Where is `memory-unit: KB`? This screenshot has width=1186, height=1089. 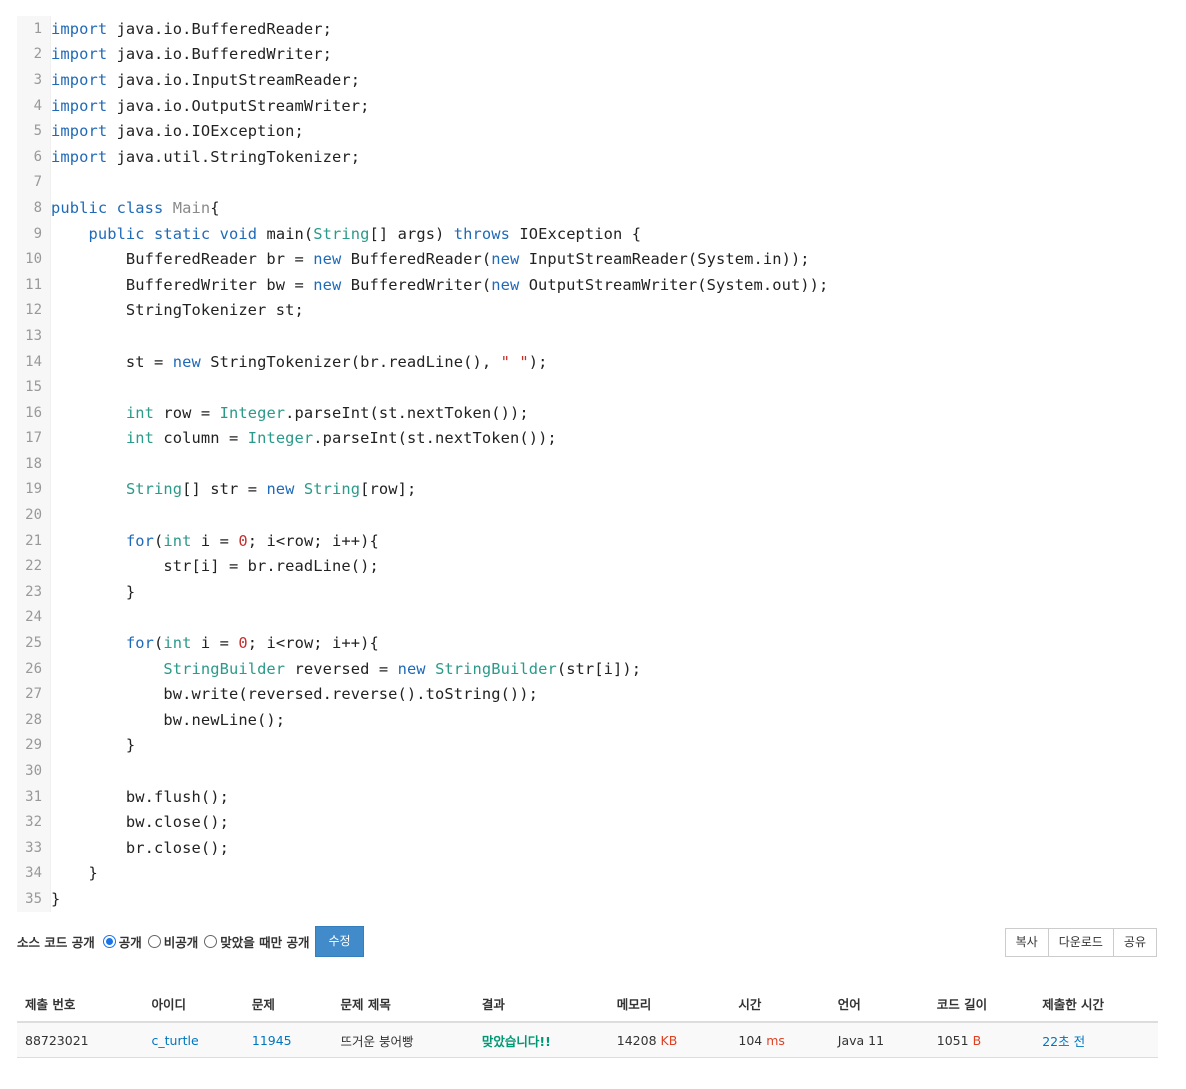
memory-unit: KB is located at coordinates (669, 1040).